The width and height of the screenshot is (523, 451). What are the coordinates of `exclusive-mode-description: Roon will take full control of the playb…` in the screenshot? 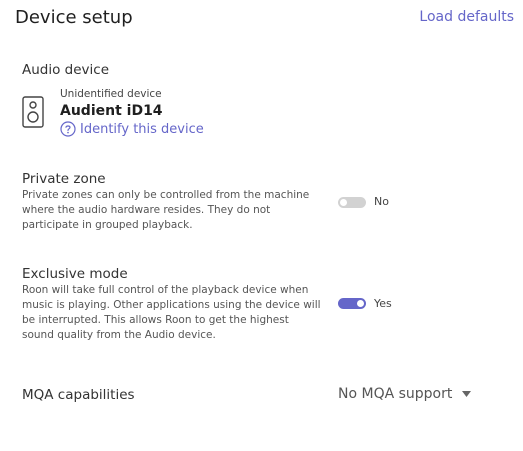 It's located at (172, 313).